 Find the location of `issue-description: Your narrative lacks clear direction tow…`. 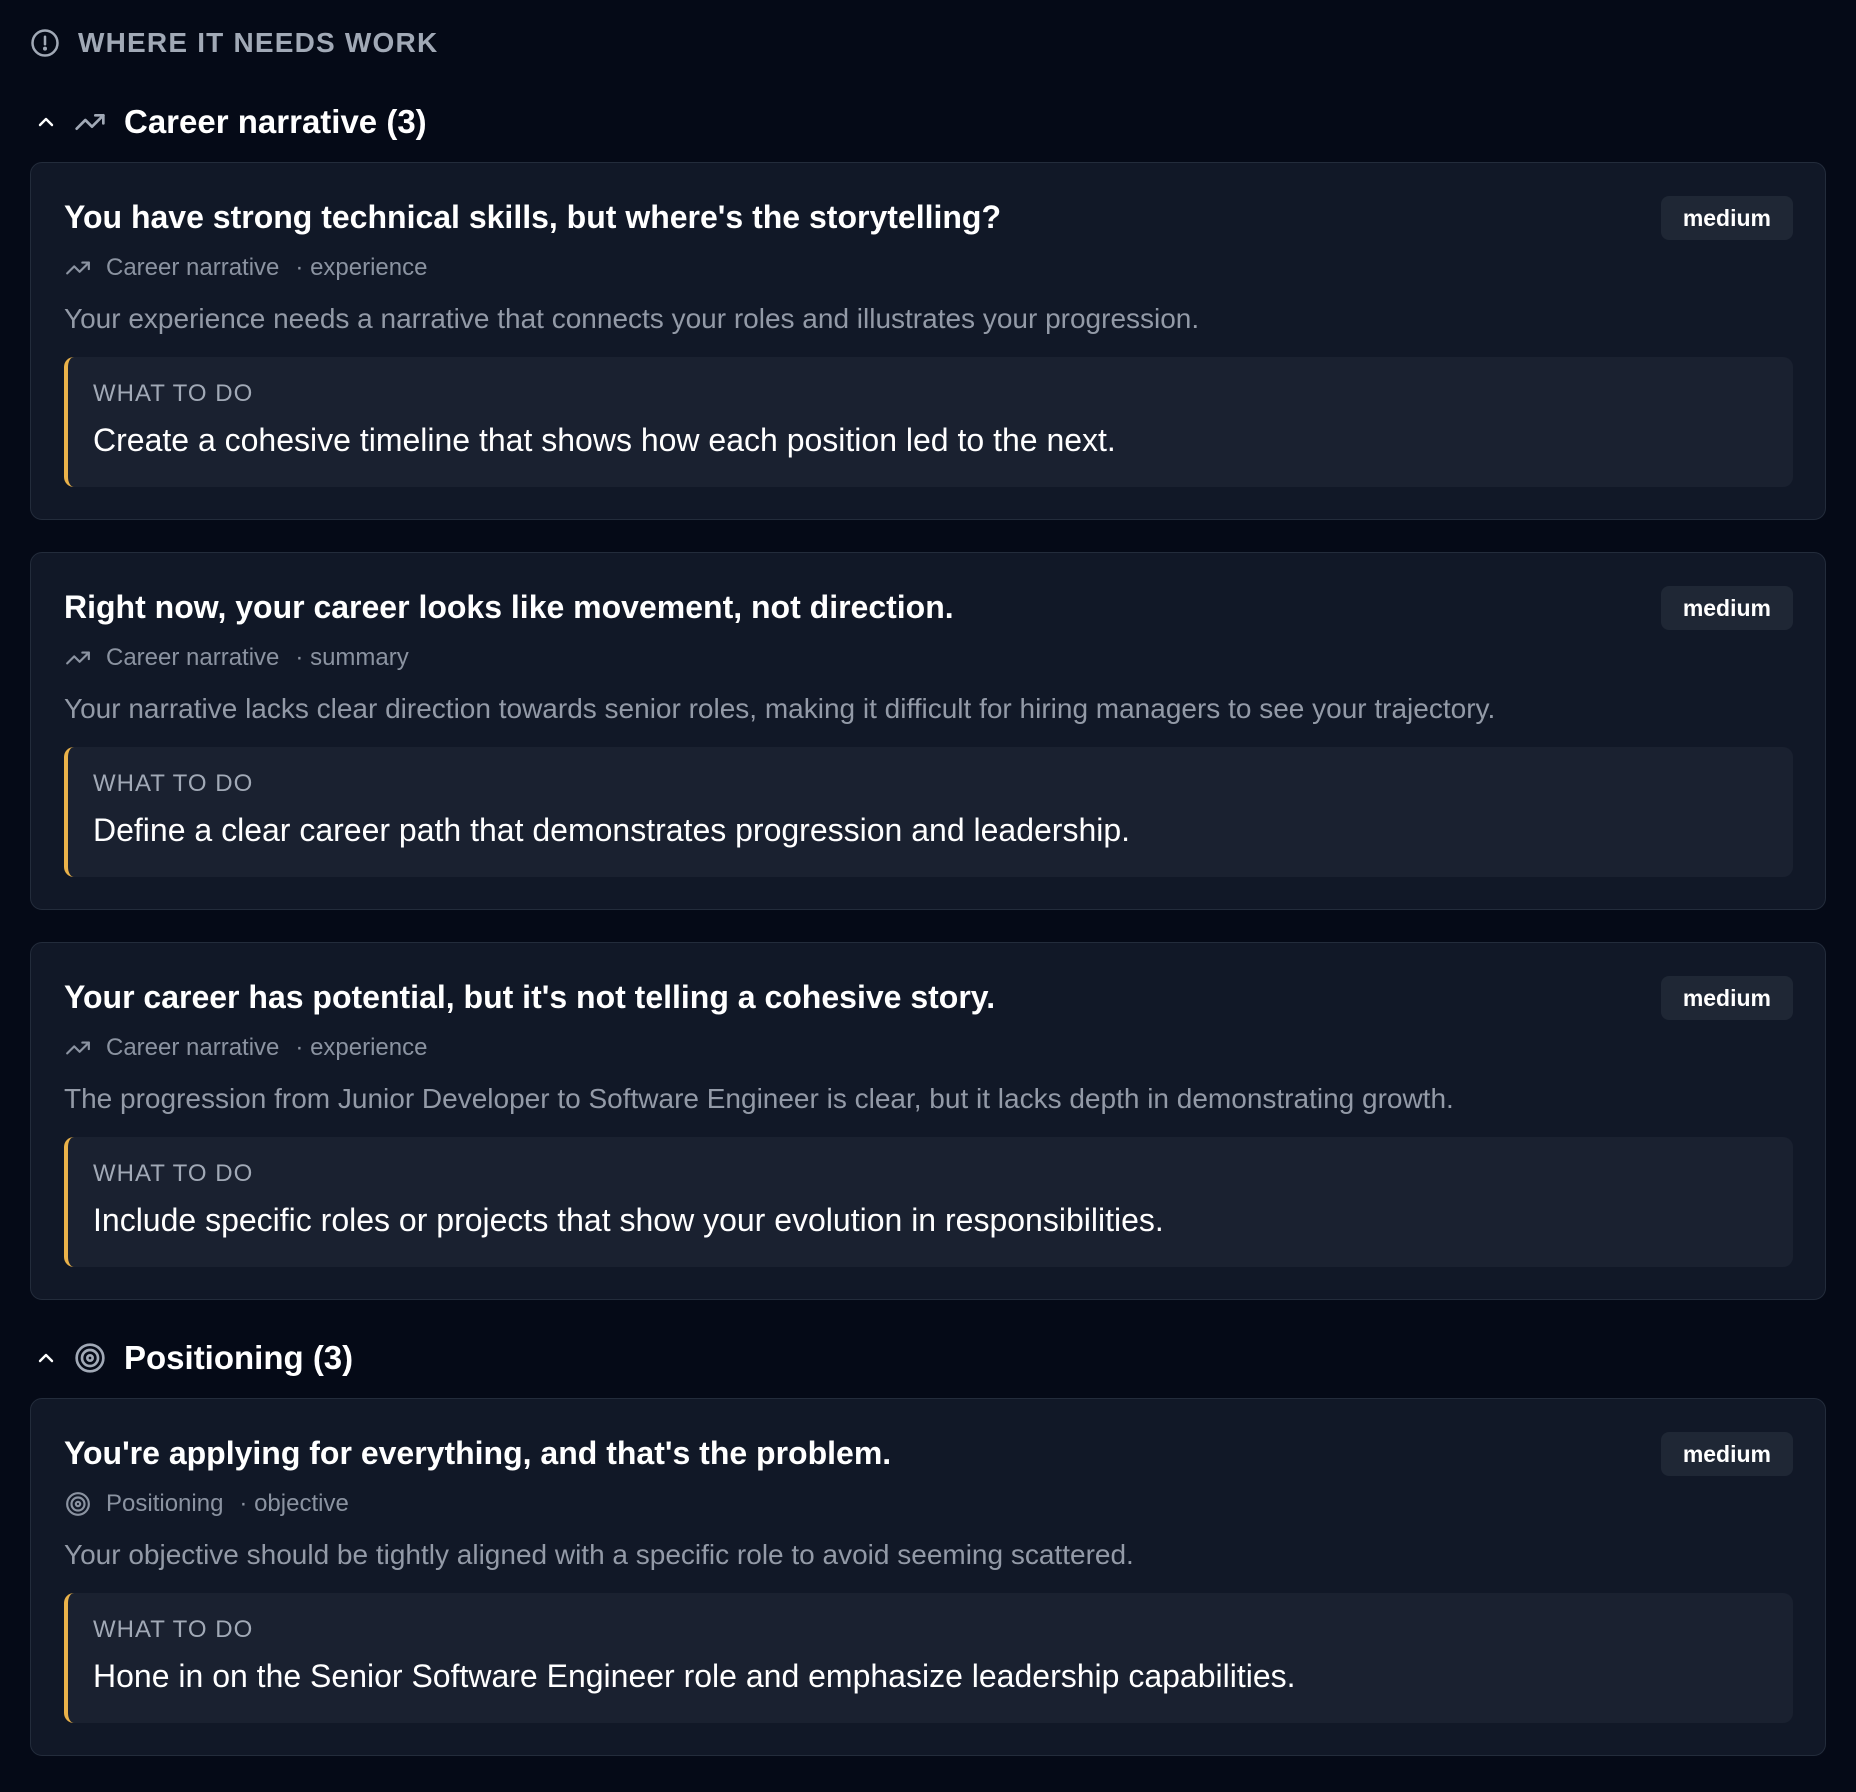

issue-description: Your narrative lacks clear direction tow… is located at coordinates (780, 708).